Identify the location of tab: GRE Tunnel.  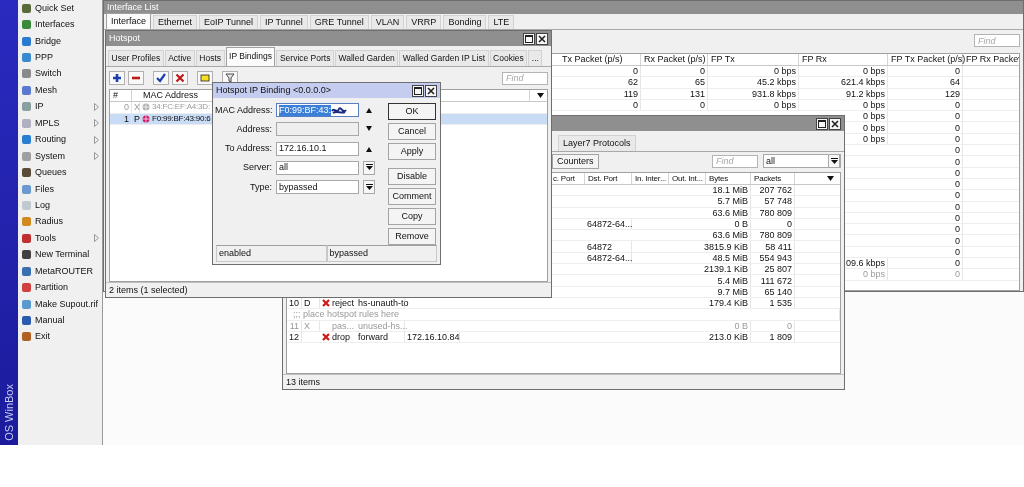
(339, 22).